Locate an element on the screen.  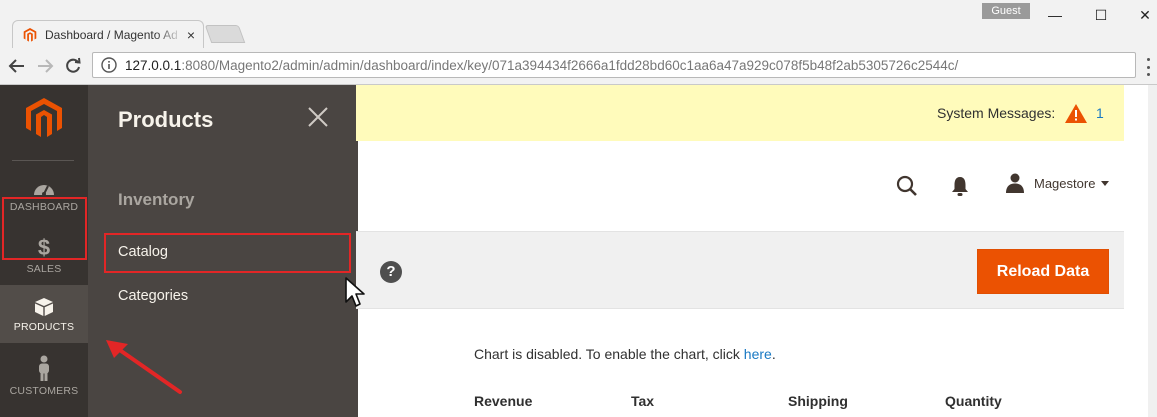
system-messages-count: 1 is located at coordinates (1100, 113).